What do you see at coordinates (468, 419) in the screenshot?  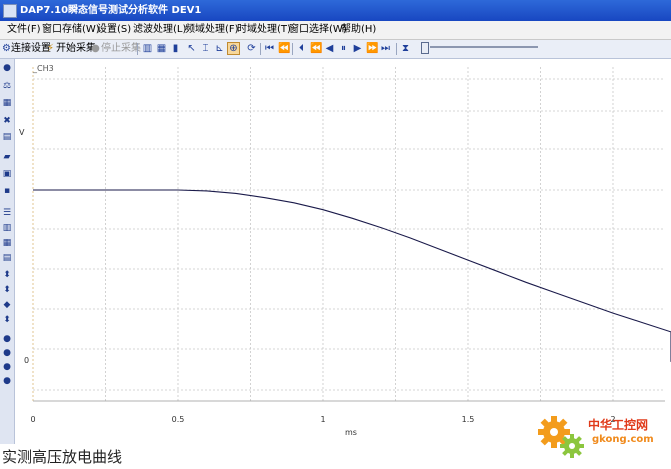 I see `x-tick-label: 1.5` at bounding box center [468, 419].